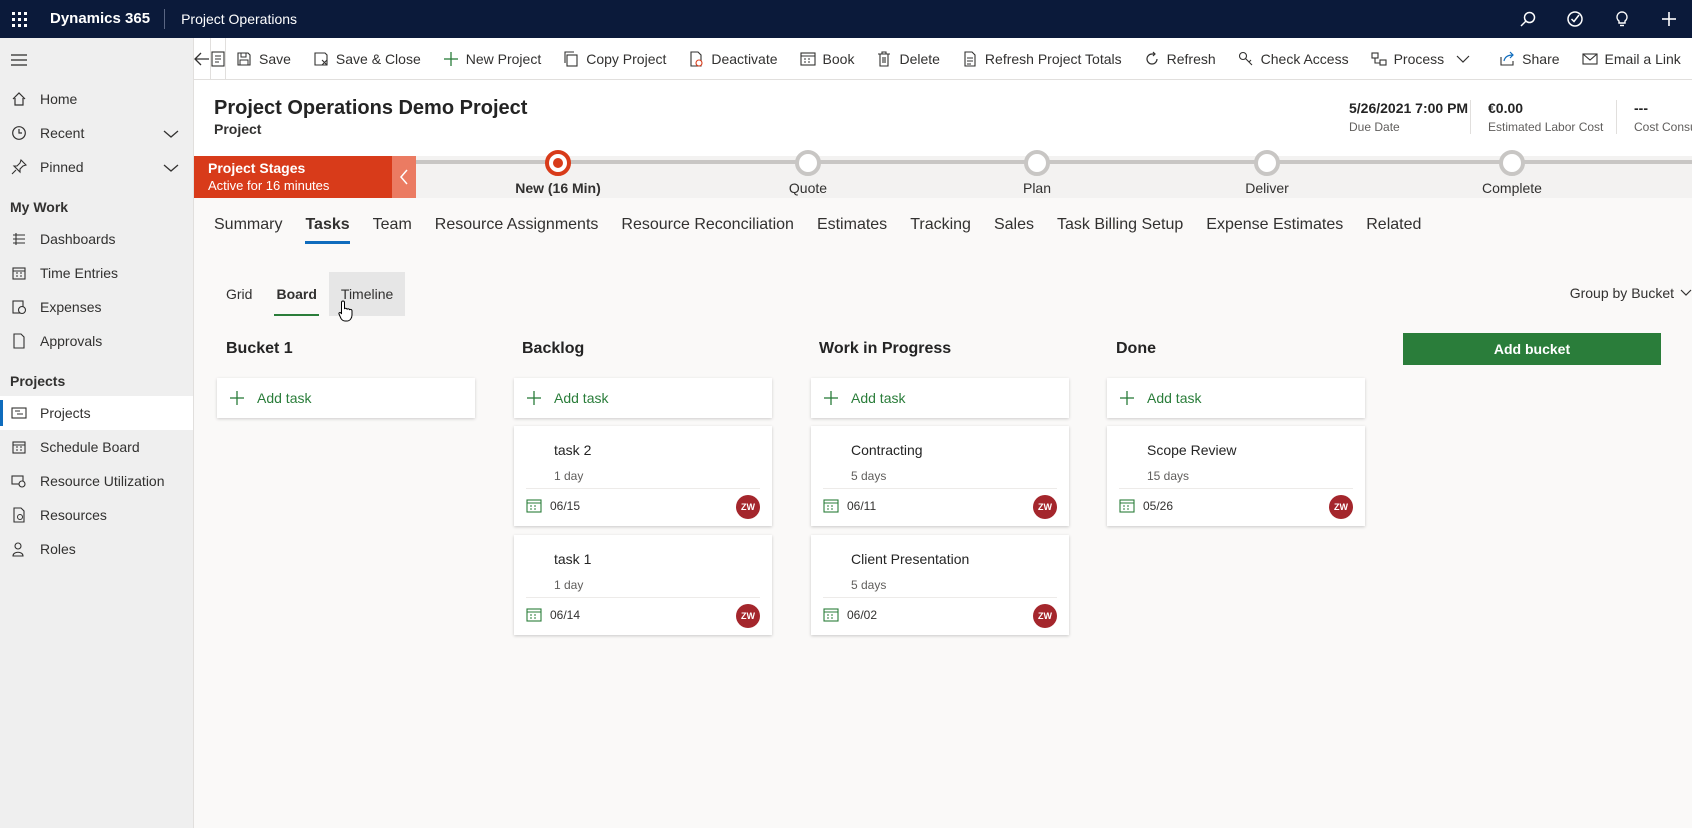 Image resolution: width=1692 pixels, height=828 pixels. Describe the element at coordinates (940, 585) in the screenshot. I see `task-card: Client Presentation 5 days 06/02 ZW` at that location.